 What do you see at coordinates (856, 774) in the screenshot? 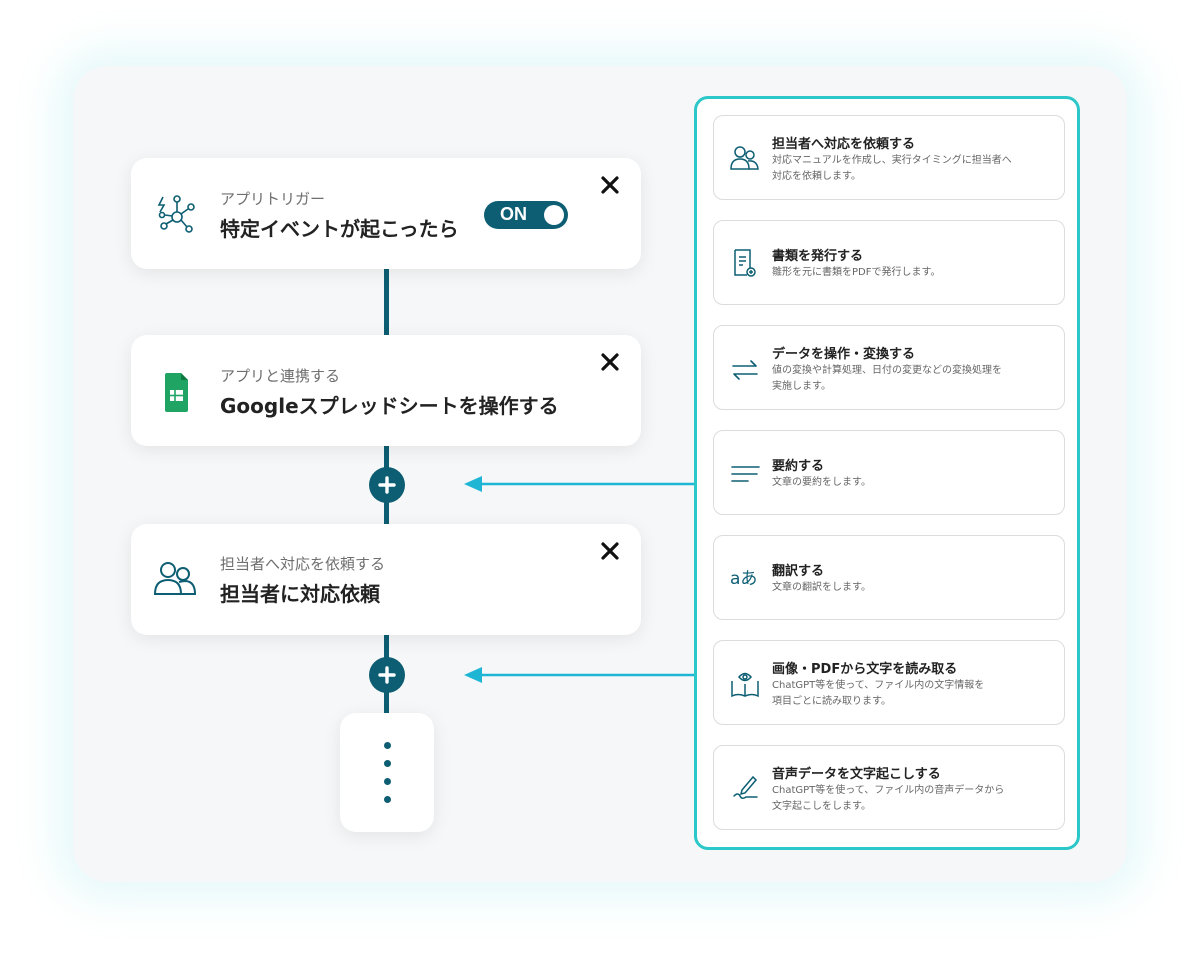
I see `menu-item-title: 音声データを文字起こしする` at bounding box center [856, 774].